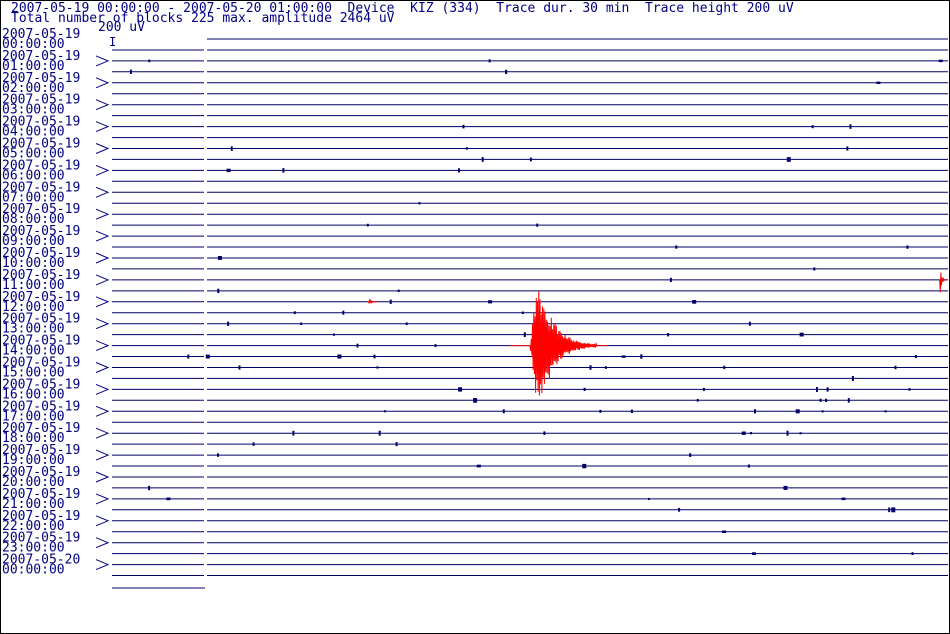 This screenshot has height=634, width=950. What do you see at coordinates (33, 570) in the screenshot?
I see `hour-label-time: 00:00:00` at bounding box center [33, 570].